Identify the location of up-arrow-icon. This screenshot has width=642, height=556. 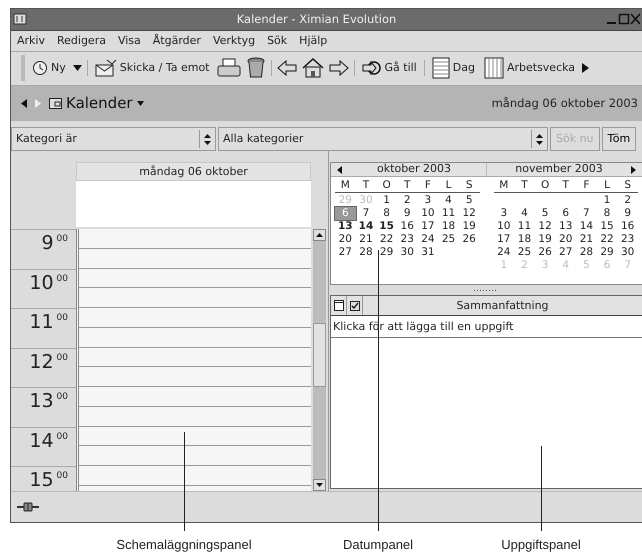
(319, 235).